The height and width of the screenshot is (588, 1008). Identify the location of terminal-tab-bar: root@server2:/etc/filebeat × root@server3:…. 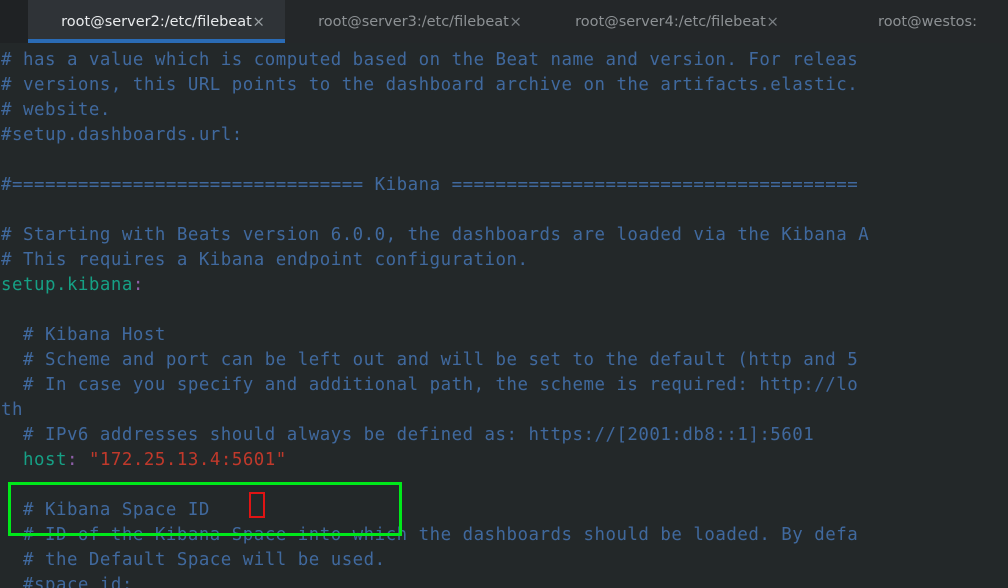
(504, 21).